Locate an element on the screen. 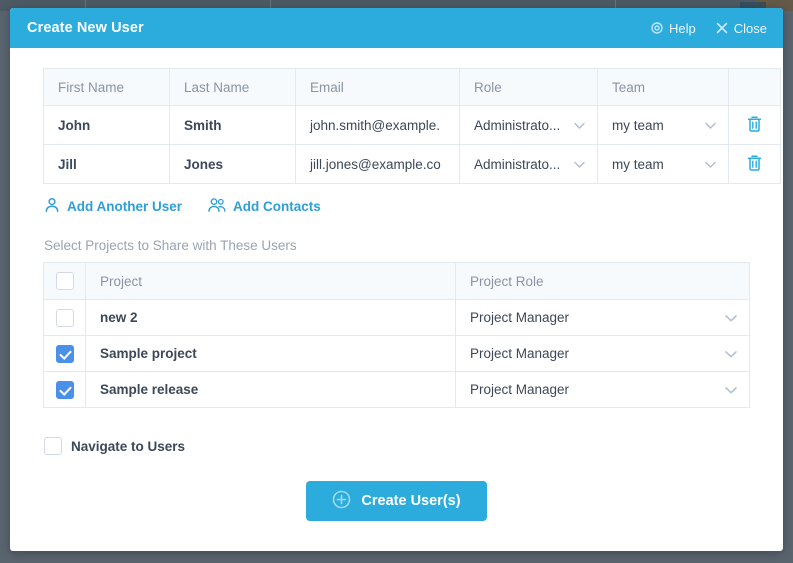 The width and height of the screenshot is (793, 563). submit-row: Create User(s) is located at coordinates (396, 501).